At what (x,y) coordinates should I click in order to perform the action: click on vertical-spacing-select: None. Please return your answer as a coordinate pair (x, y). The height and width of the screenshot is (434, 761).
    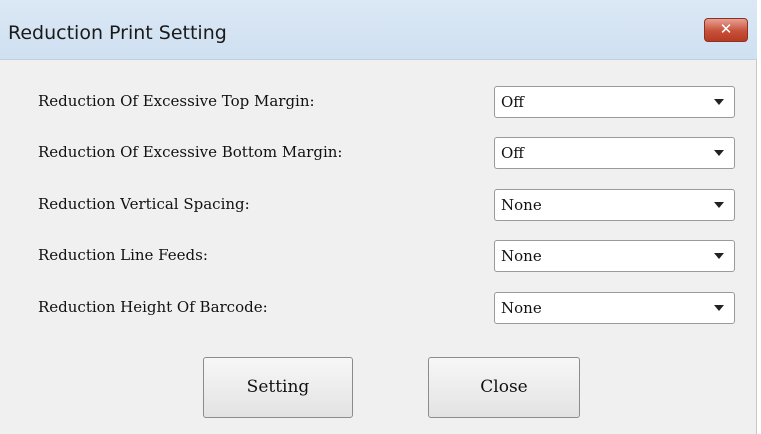
    Looking at the image, I should click on (614, 205).